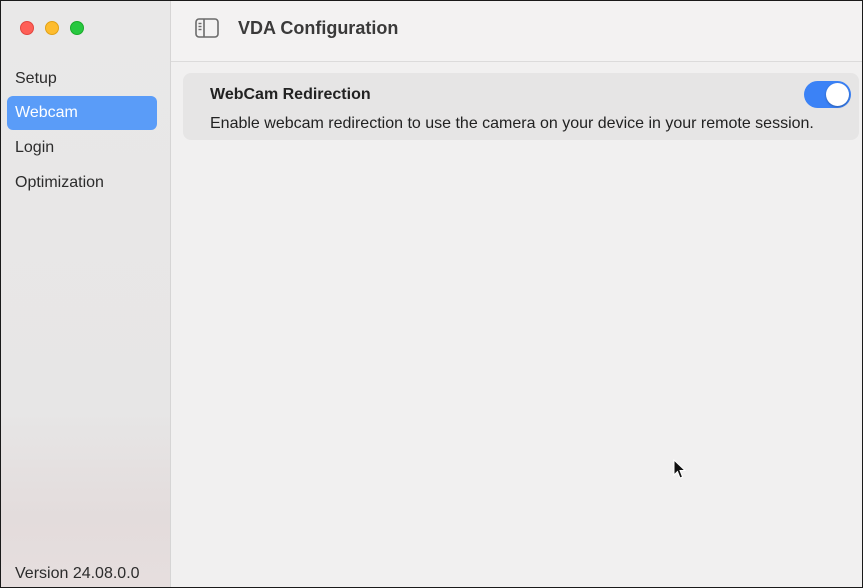 The height and width of the screenshot is (588, 863). Describe the element at coordinates (837, 94) in the screenshot. I see `toggle-knob` at that location.